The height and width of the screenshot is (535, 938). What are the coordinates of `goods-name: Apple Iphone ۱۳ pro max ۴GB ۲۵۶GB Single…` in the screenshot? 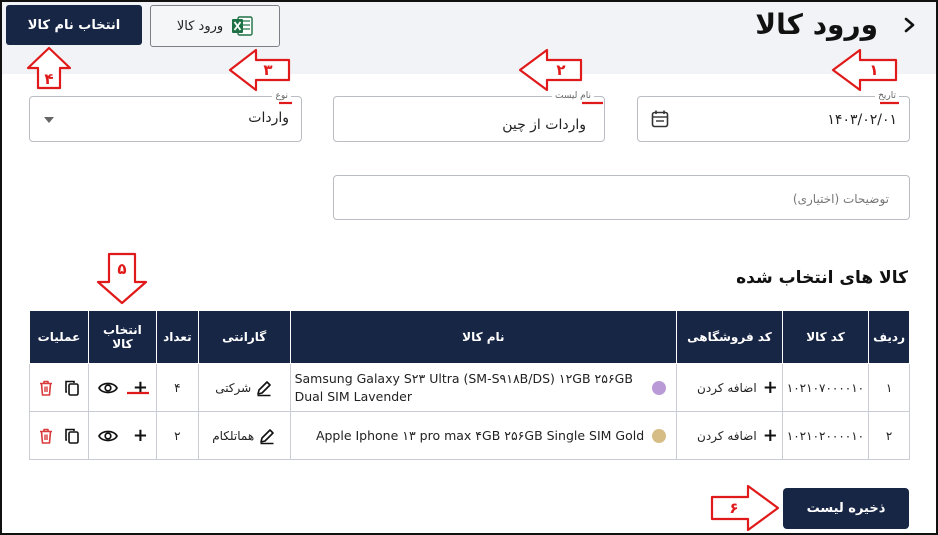 It's located at (480, 435).